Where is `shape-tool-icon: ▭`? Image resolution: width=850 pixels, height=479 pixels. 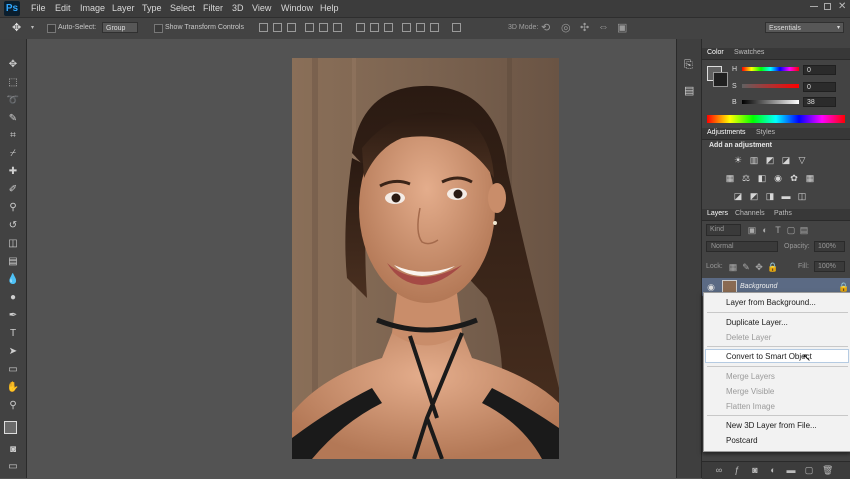 shape-tool-icon: ▭ is located at coordinates (13, 370).